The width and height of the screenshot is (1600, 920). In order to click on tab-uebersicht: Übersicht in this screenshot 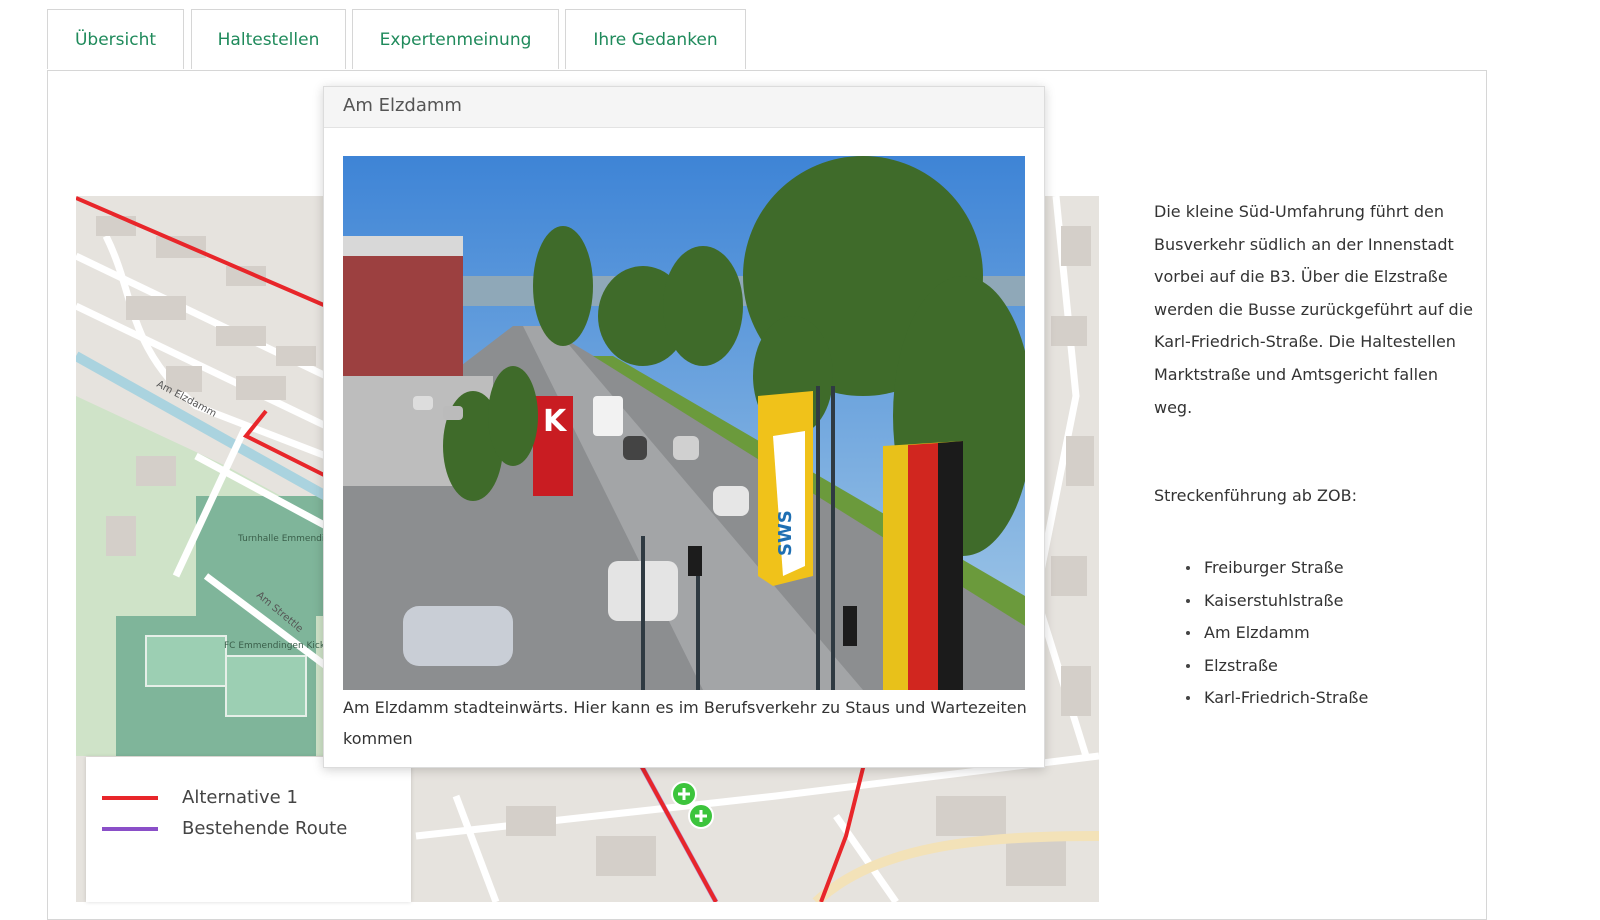, I will do `click(115, 39)`.